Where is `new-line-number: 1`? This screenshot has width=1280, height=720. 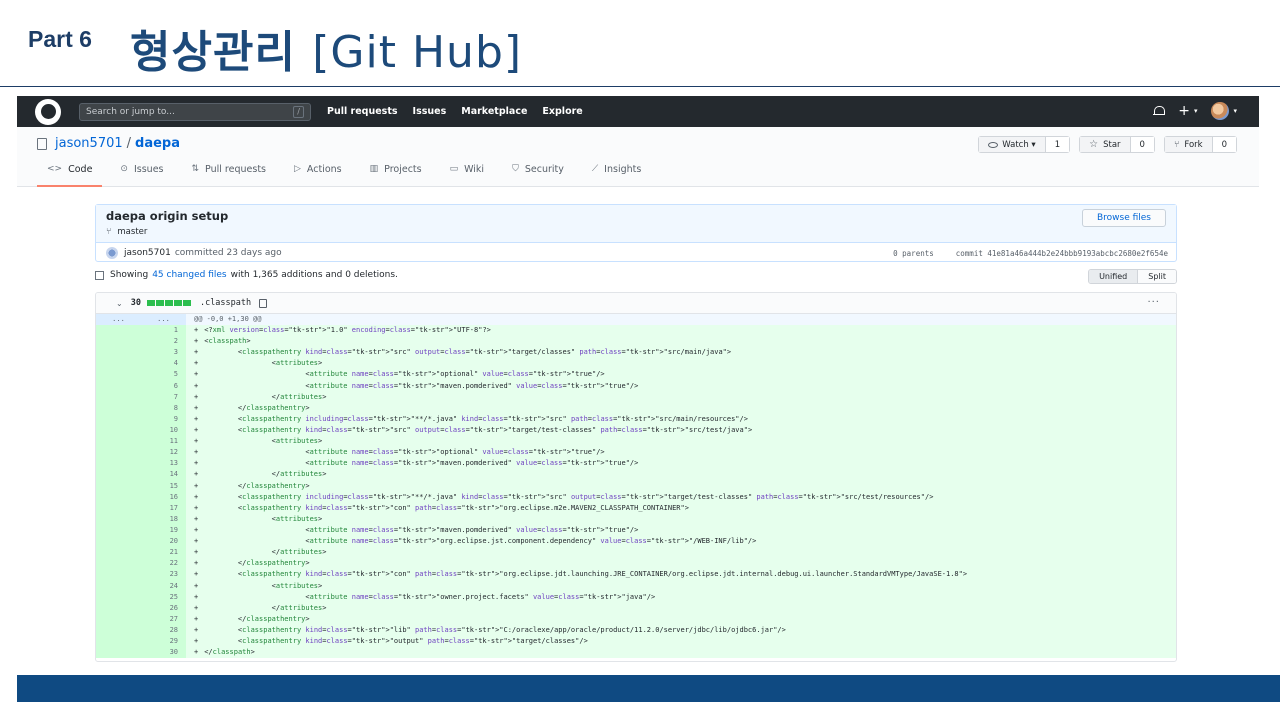 new-line-number: 1 is located at coordinates (163, 331).